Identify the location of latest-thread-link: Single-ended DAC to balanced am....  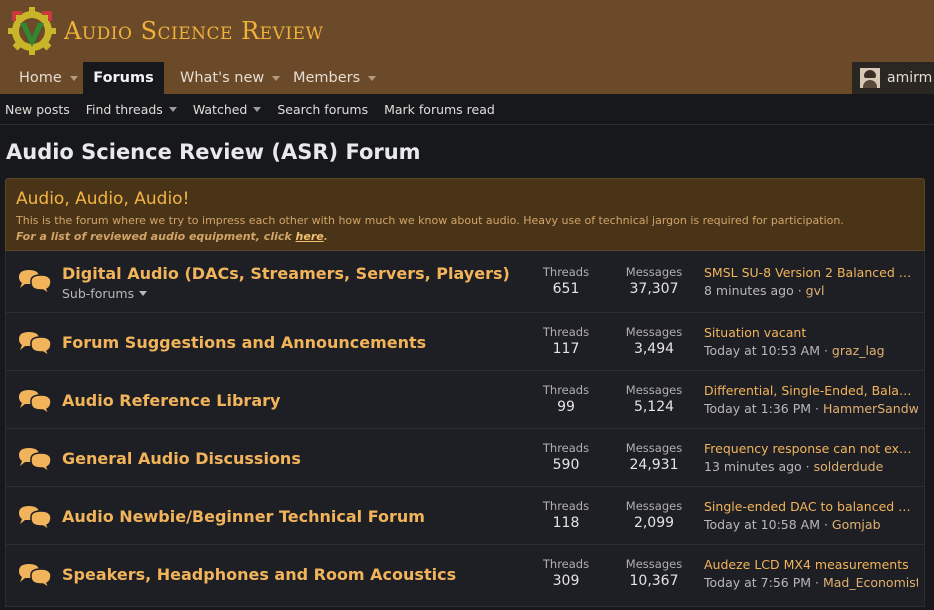
(811, 506).